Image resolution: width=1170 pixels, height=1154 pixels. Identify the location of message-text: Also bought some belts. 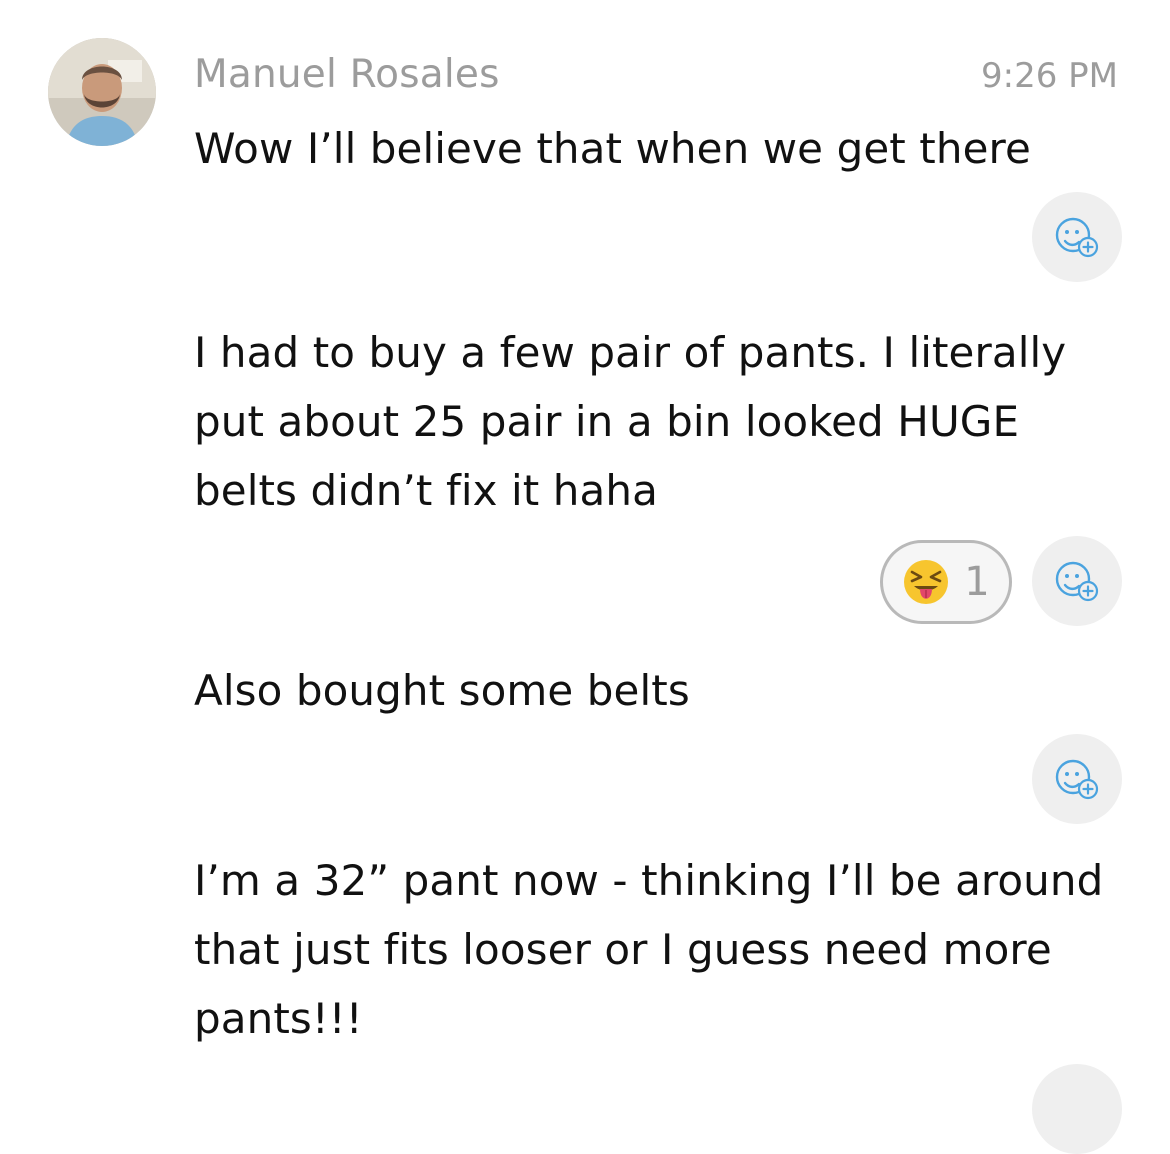
(442, 690).